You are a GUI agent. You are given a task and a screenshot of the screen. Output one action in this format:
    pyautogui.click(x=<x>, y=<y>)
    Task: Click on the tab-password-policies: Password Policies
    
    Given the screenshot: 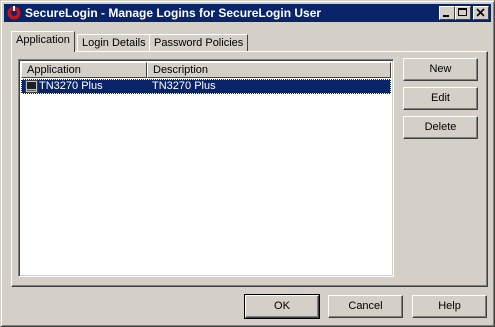 What is the action you would take?
    pyautogui.click(x=199, y=43)
    